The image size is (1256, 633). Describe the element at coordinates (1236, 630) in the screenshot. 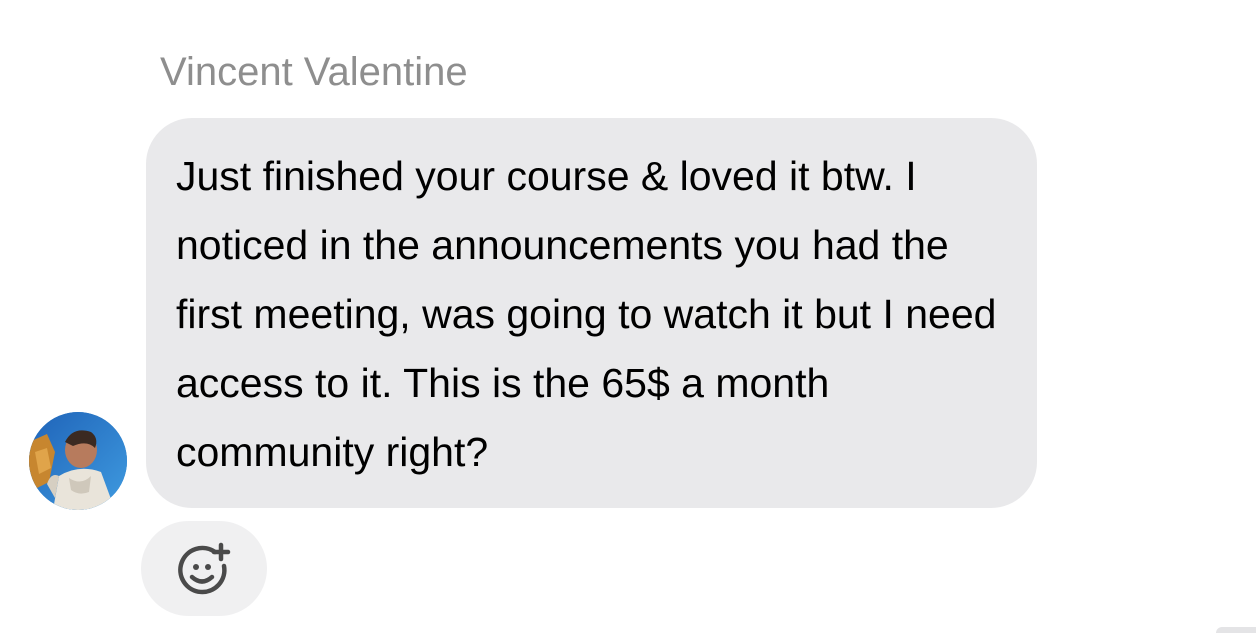

I see `scroll-edge-indicator` at that location.